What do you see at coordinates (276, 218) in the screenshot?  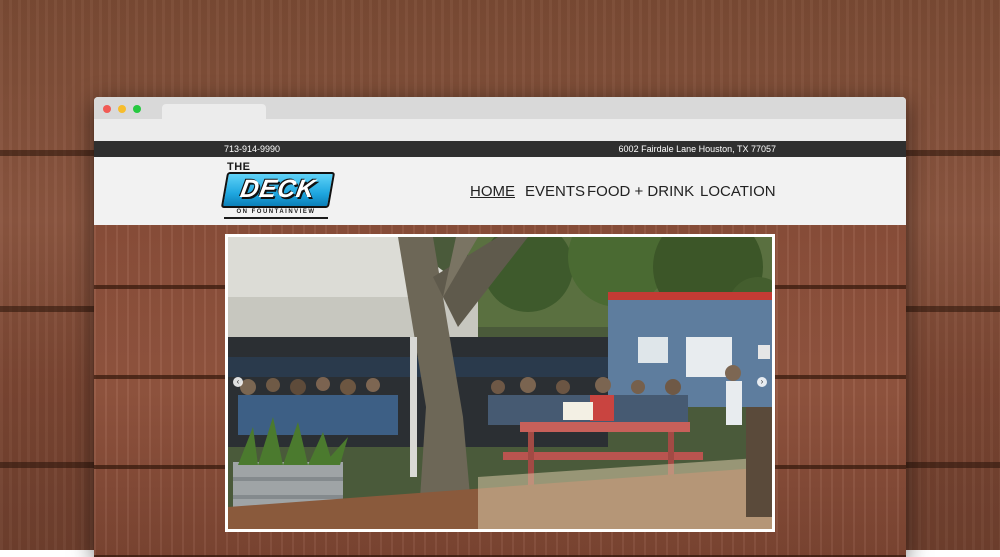 I see `logo-underline` at bounding box center [276, 218].